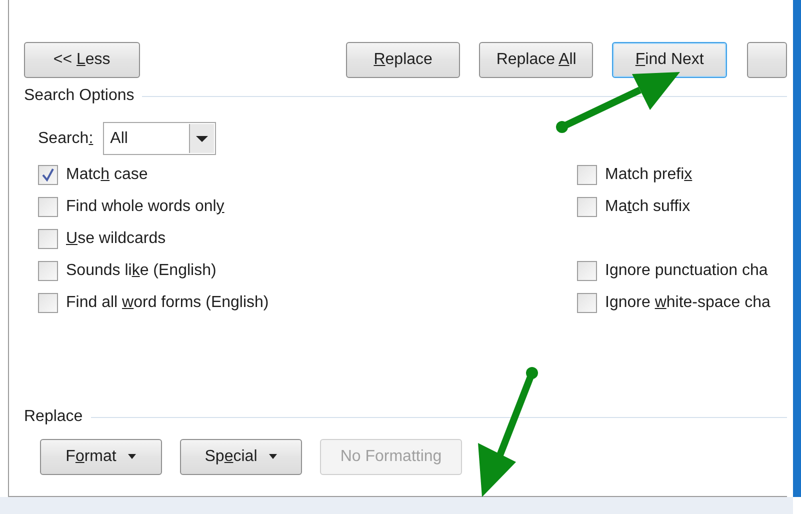 This screenshot has width=801, height=514. Describe the element at coordinates (687, 303) in the screenshot. I see `option-label: Ignore white-space cha` at that location.